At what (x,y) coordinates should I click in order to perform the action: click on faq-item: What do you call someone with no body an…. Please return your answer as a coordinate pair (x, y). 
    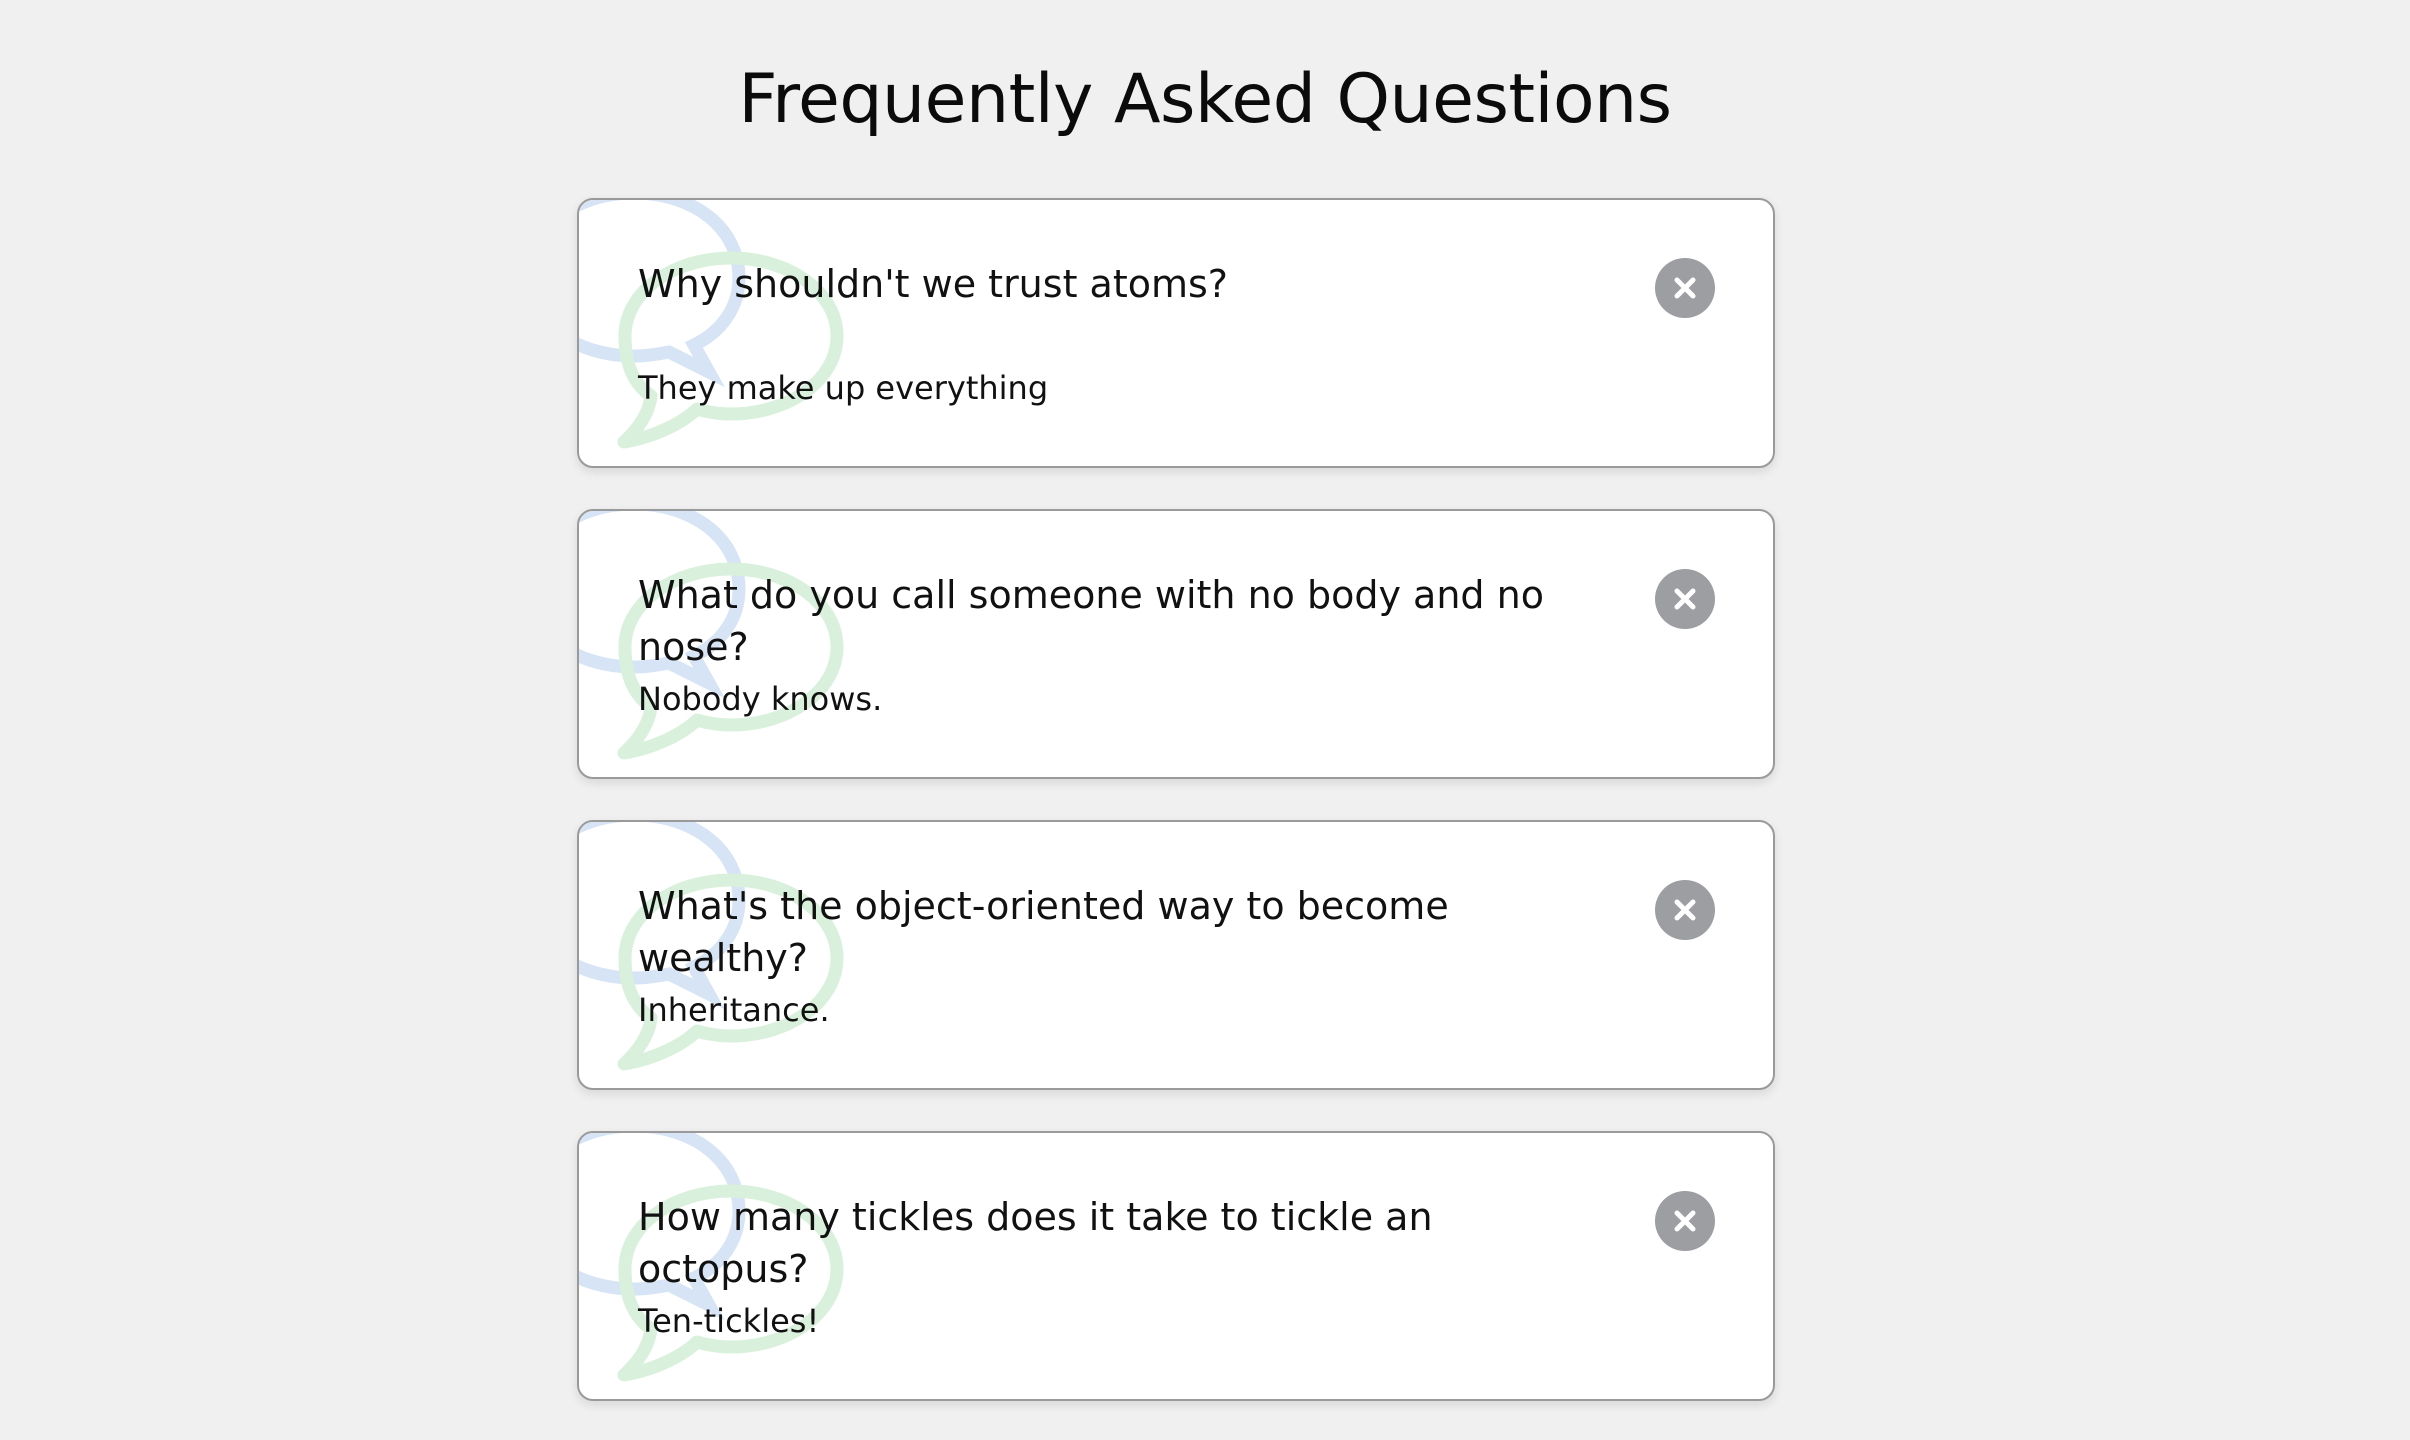
    Looking at the image, I should click on (1176, 644).